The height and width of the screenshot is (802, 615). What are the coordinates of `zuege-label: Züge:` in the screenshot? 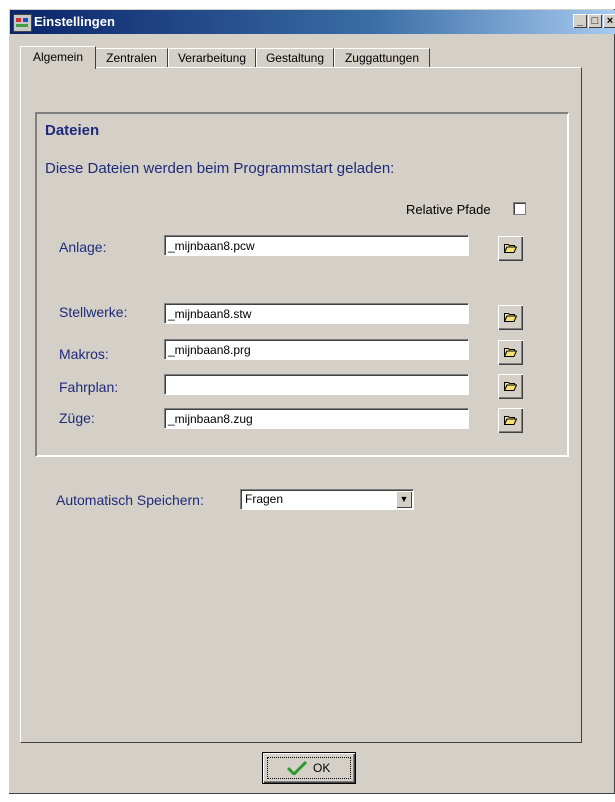 It's located at (77, 418).